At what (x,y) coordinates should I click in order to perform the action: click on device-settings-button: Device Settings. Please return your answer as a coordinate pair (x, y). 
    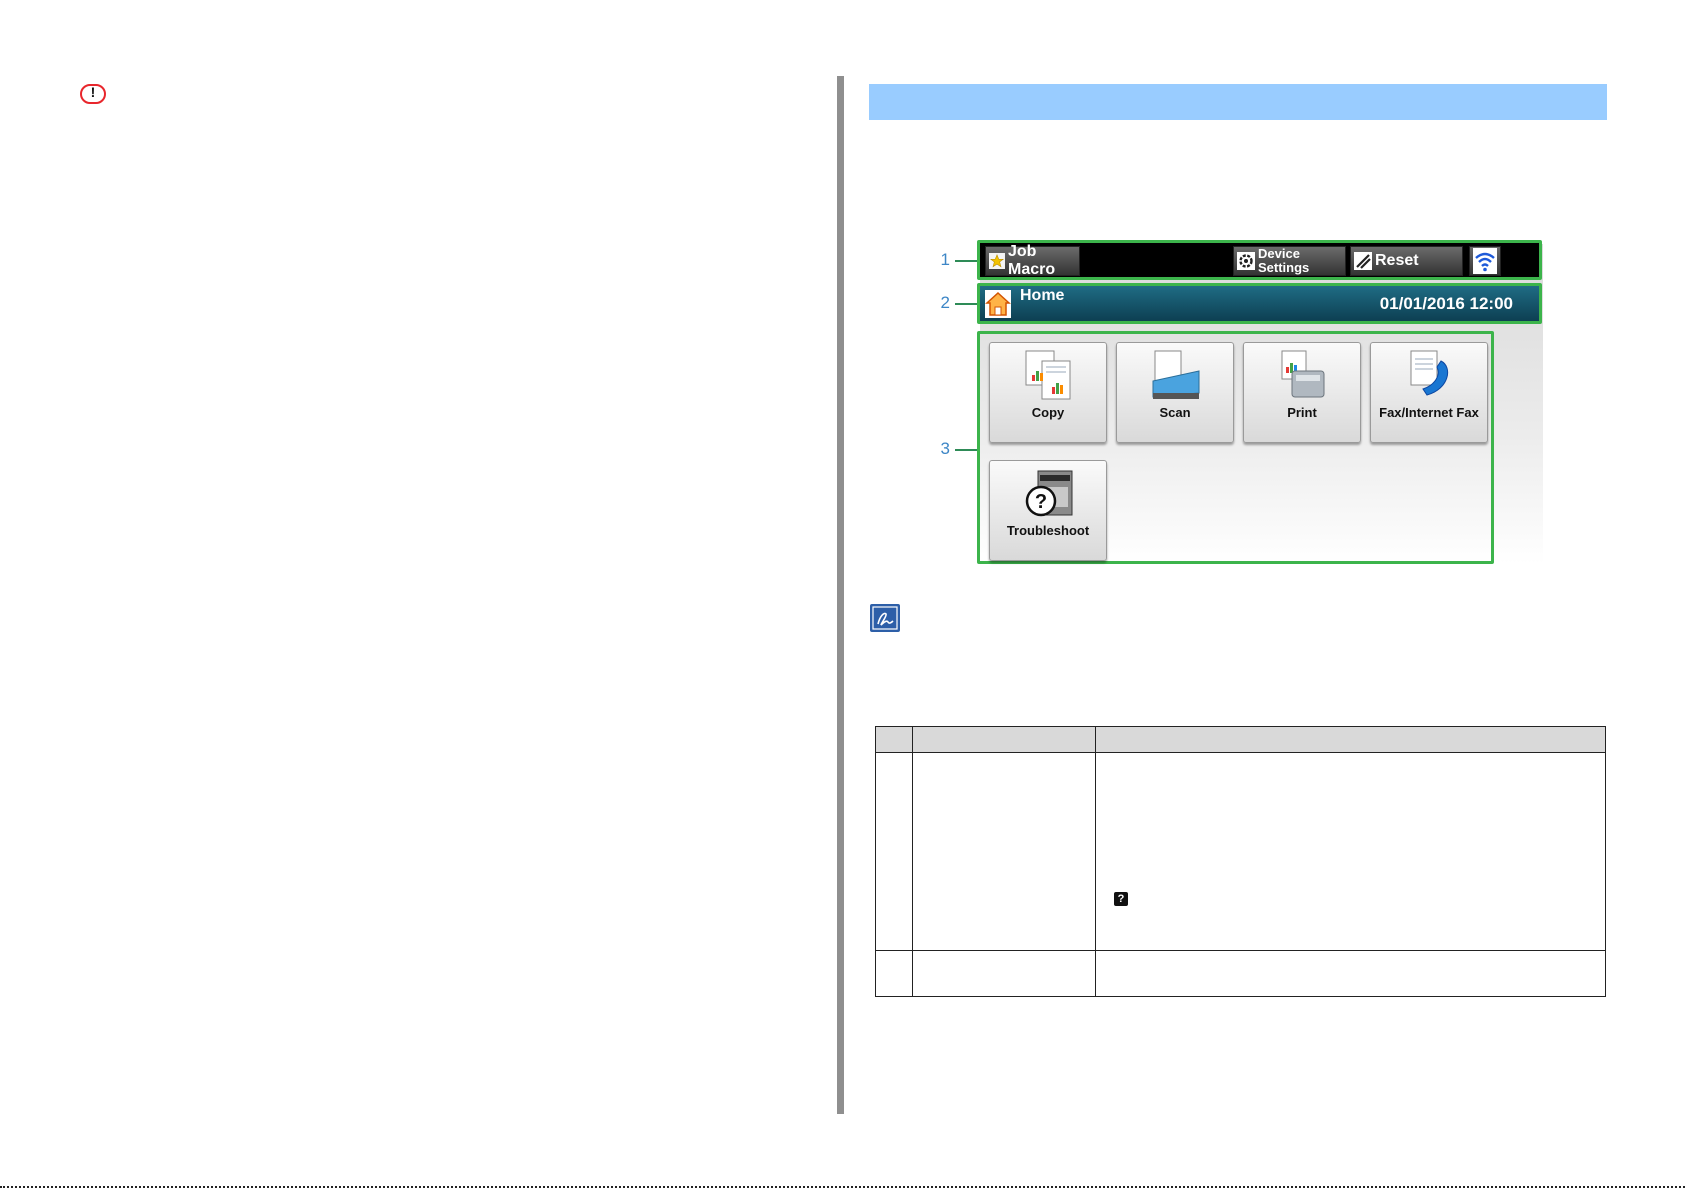
    Looking at the image, I should click on (1289, 261).